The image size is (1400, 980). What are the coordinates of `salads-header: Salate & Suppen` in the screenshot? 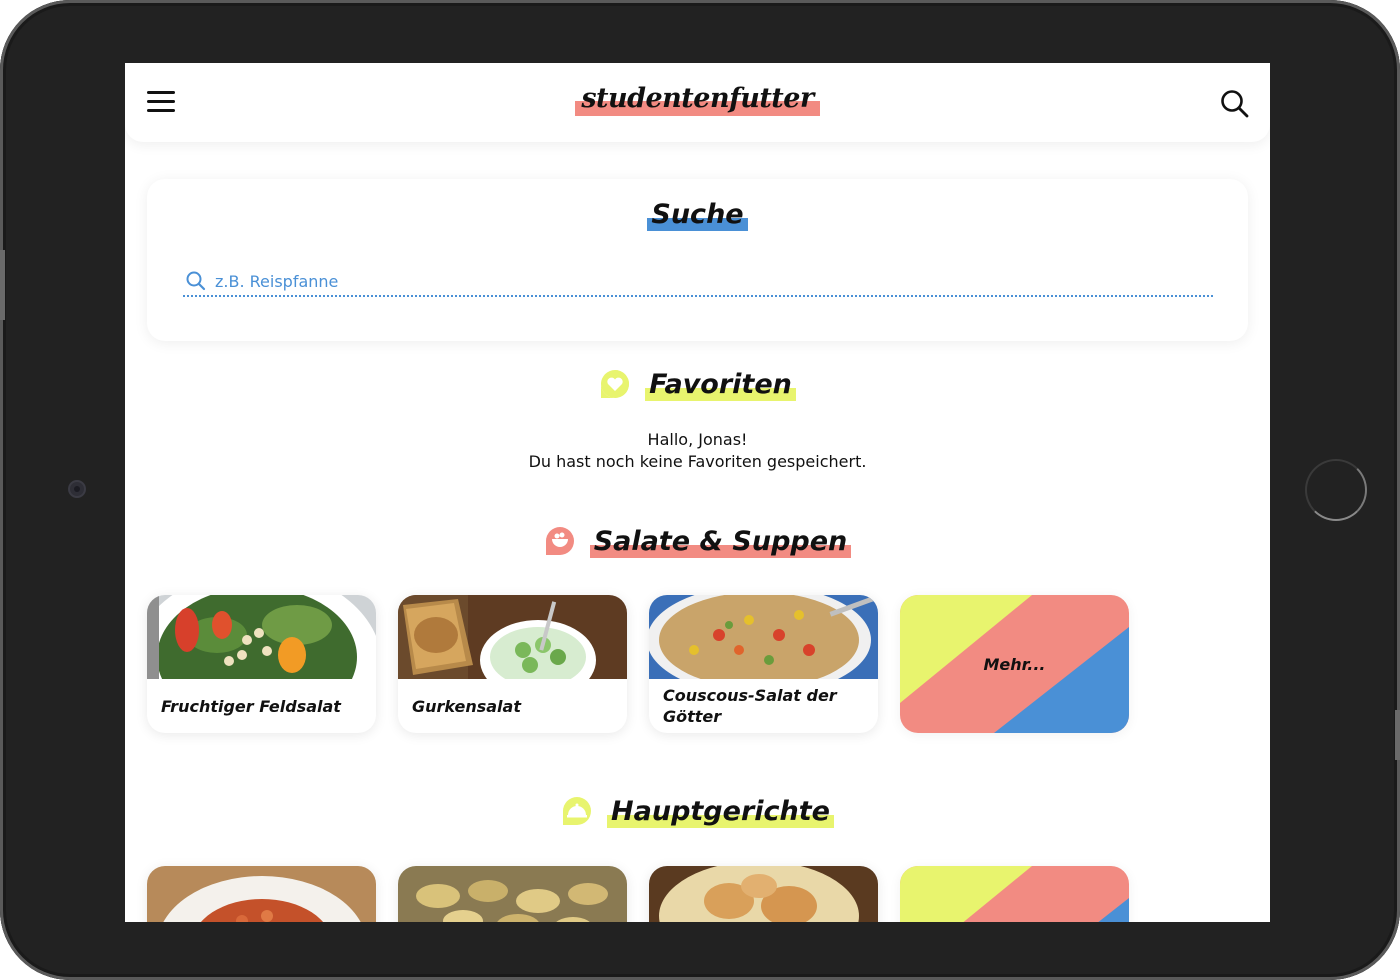 It's located at (697, 543).